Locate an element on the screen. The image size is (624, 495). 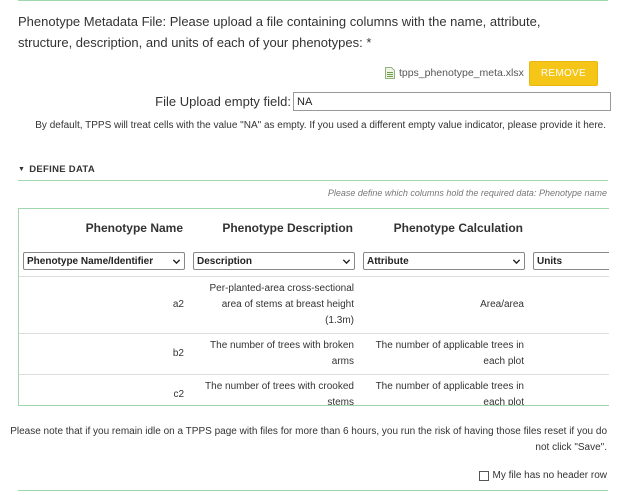
column-select-phenotype-description: Description is located at coordinates (274, 261).